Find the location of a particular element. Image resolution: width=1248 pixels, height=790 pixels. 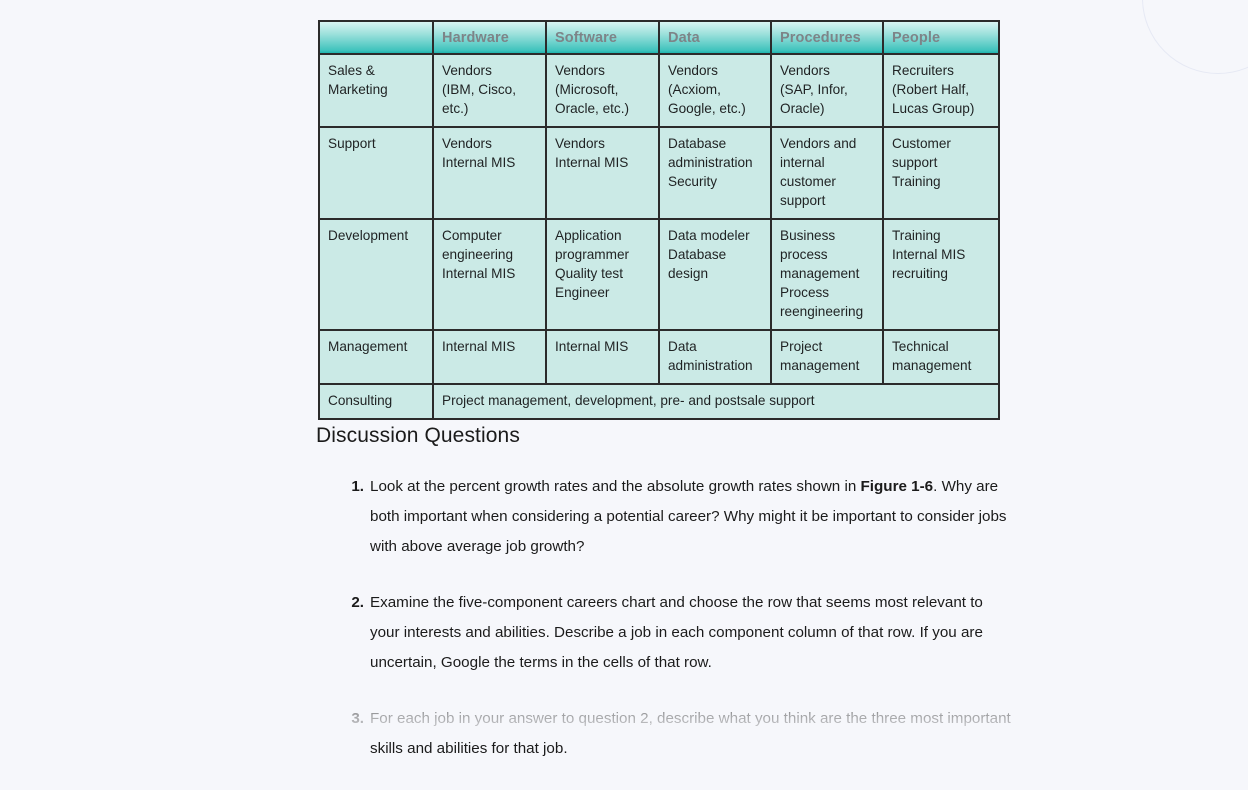

table-header-row: Hardware Software Data Procedures People is located at coordinates (659, 38).